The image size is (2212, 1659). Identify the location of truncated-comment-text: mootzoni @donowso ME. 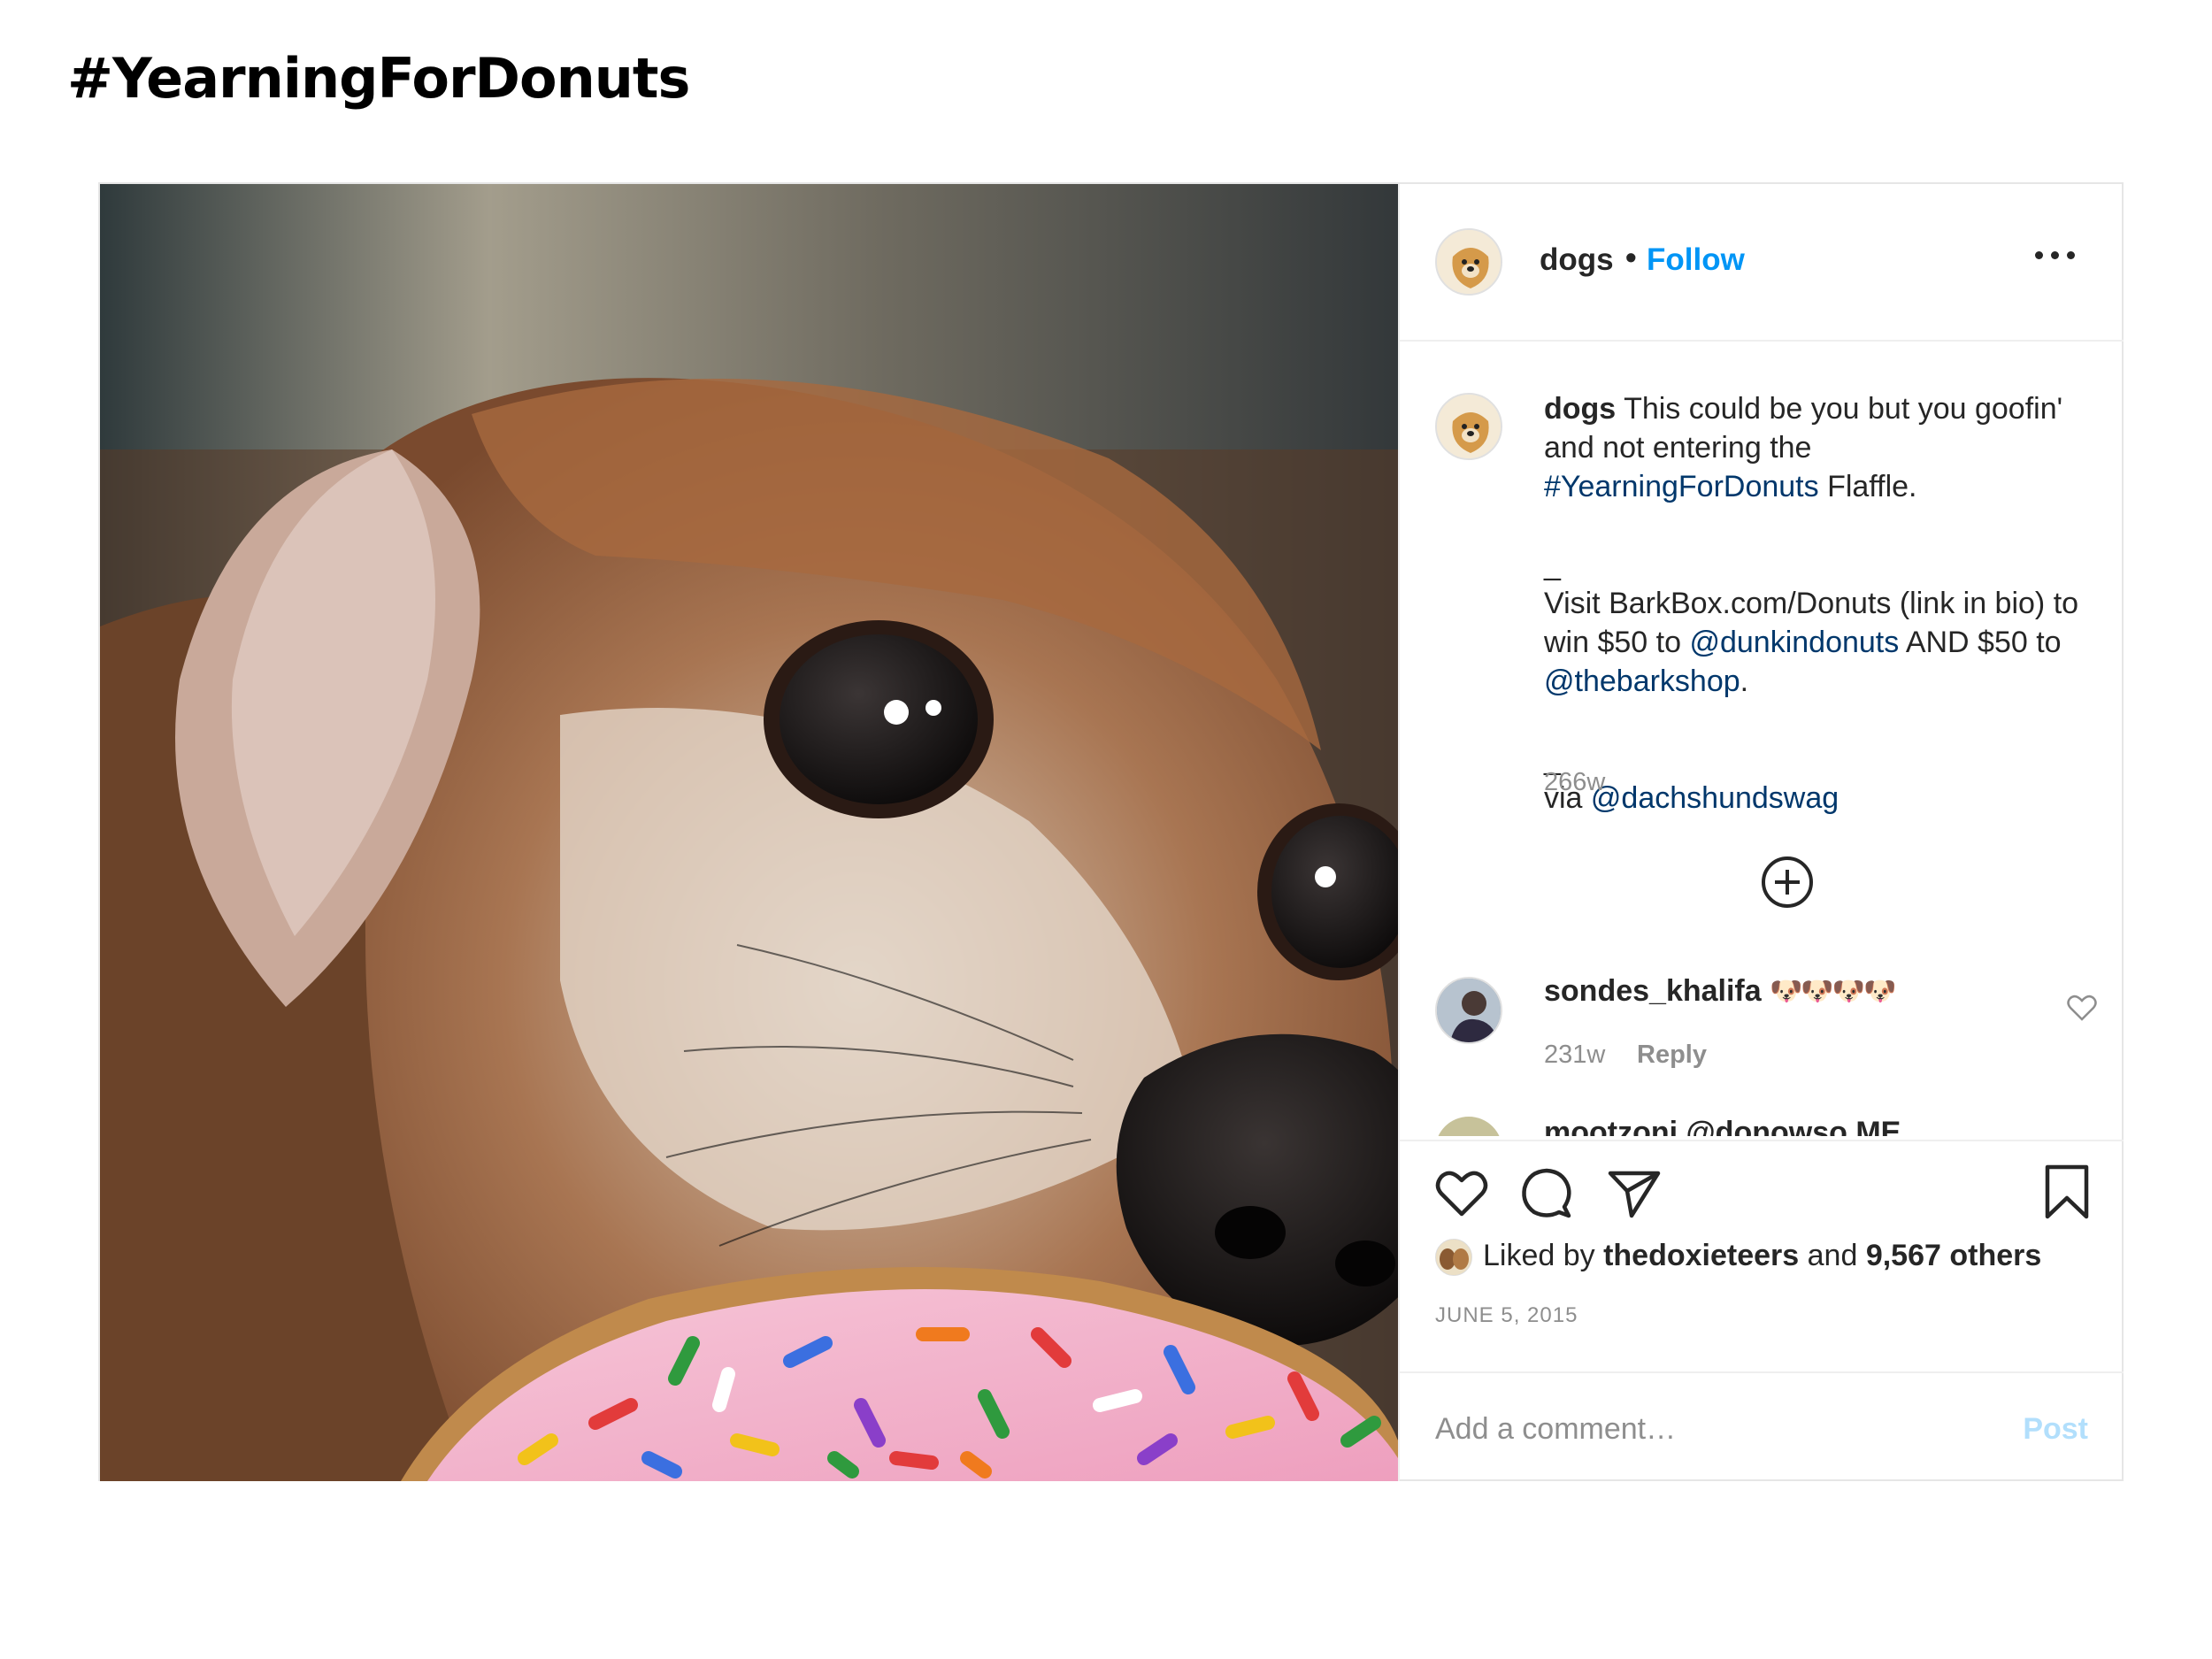
(1723, 1127).